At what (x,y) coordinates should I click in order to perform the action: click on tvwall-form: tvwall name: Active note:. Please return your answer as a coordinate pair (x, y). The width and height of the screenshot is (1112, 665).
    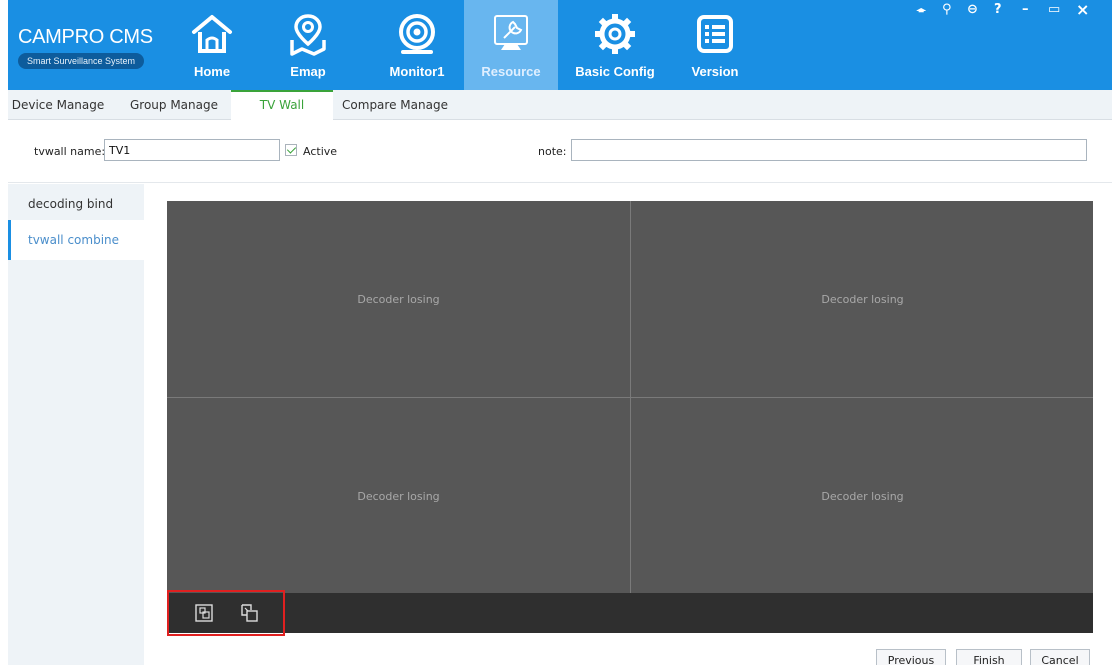
    Looking at the image, I should click on (560, 152).